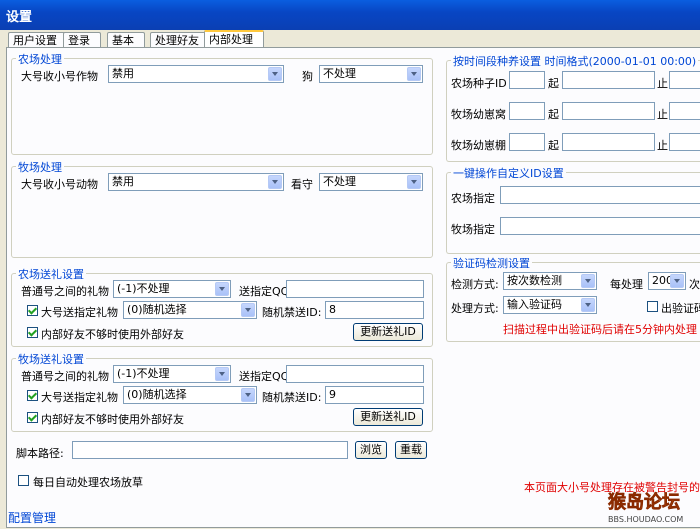  I want to click on farm-group: 农场处理 大号收小号作物 禁用 狗 不处理, so click(222, 103).